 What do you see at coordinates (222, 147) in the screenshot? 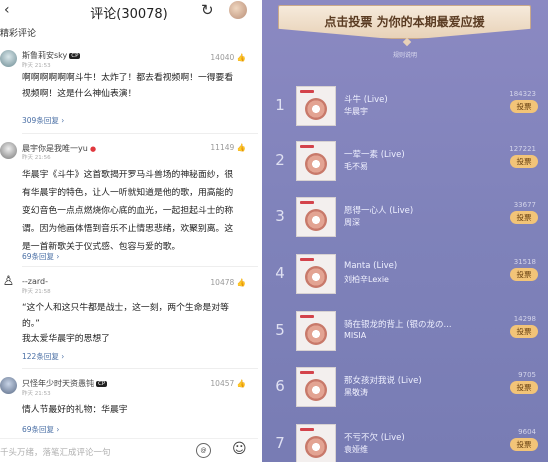
I see `like-count: 11149` at bounding box center [222, 147].